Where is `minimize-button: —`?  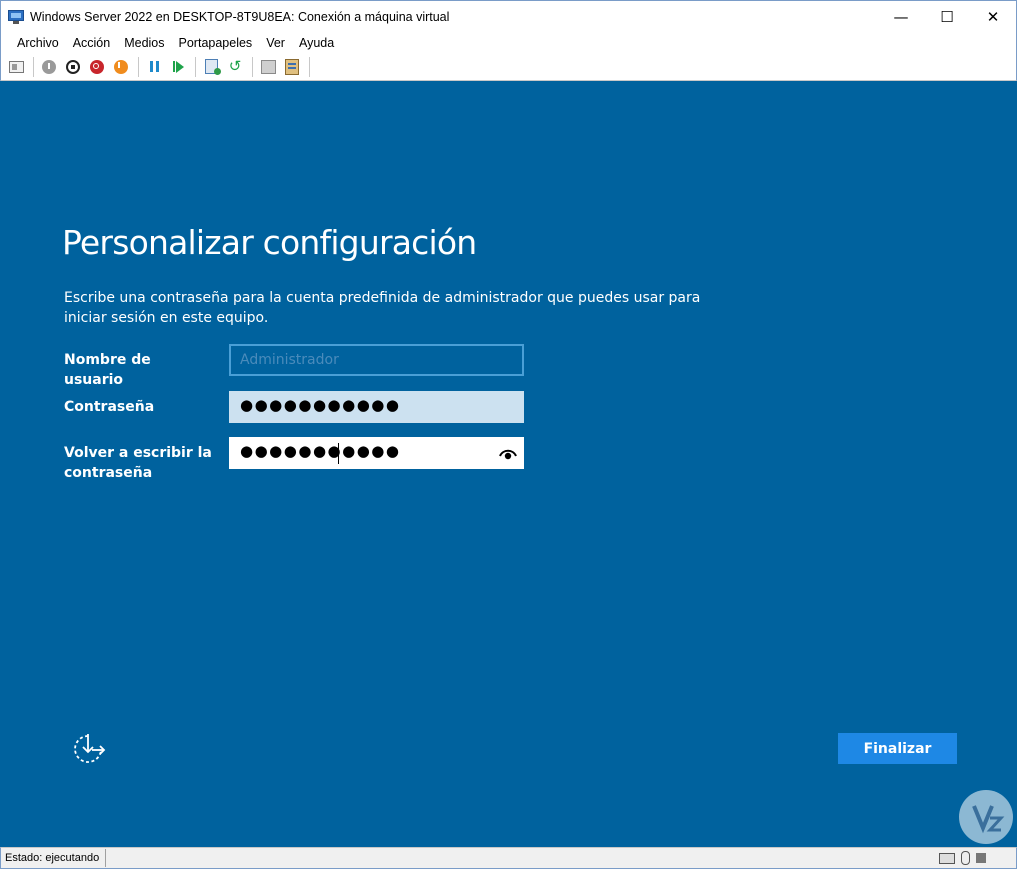 minimize-button: — is located at coordinates (901, 16).